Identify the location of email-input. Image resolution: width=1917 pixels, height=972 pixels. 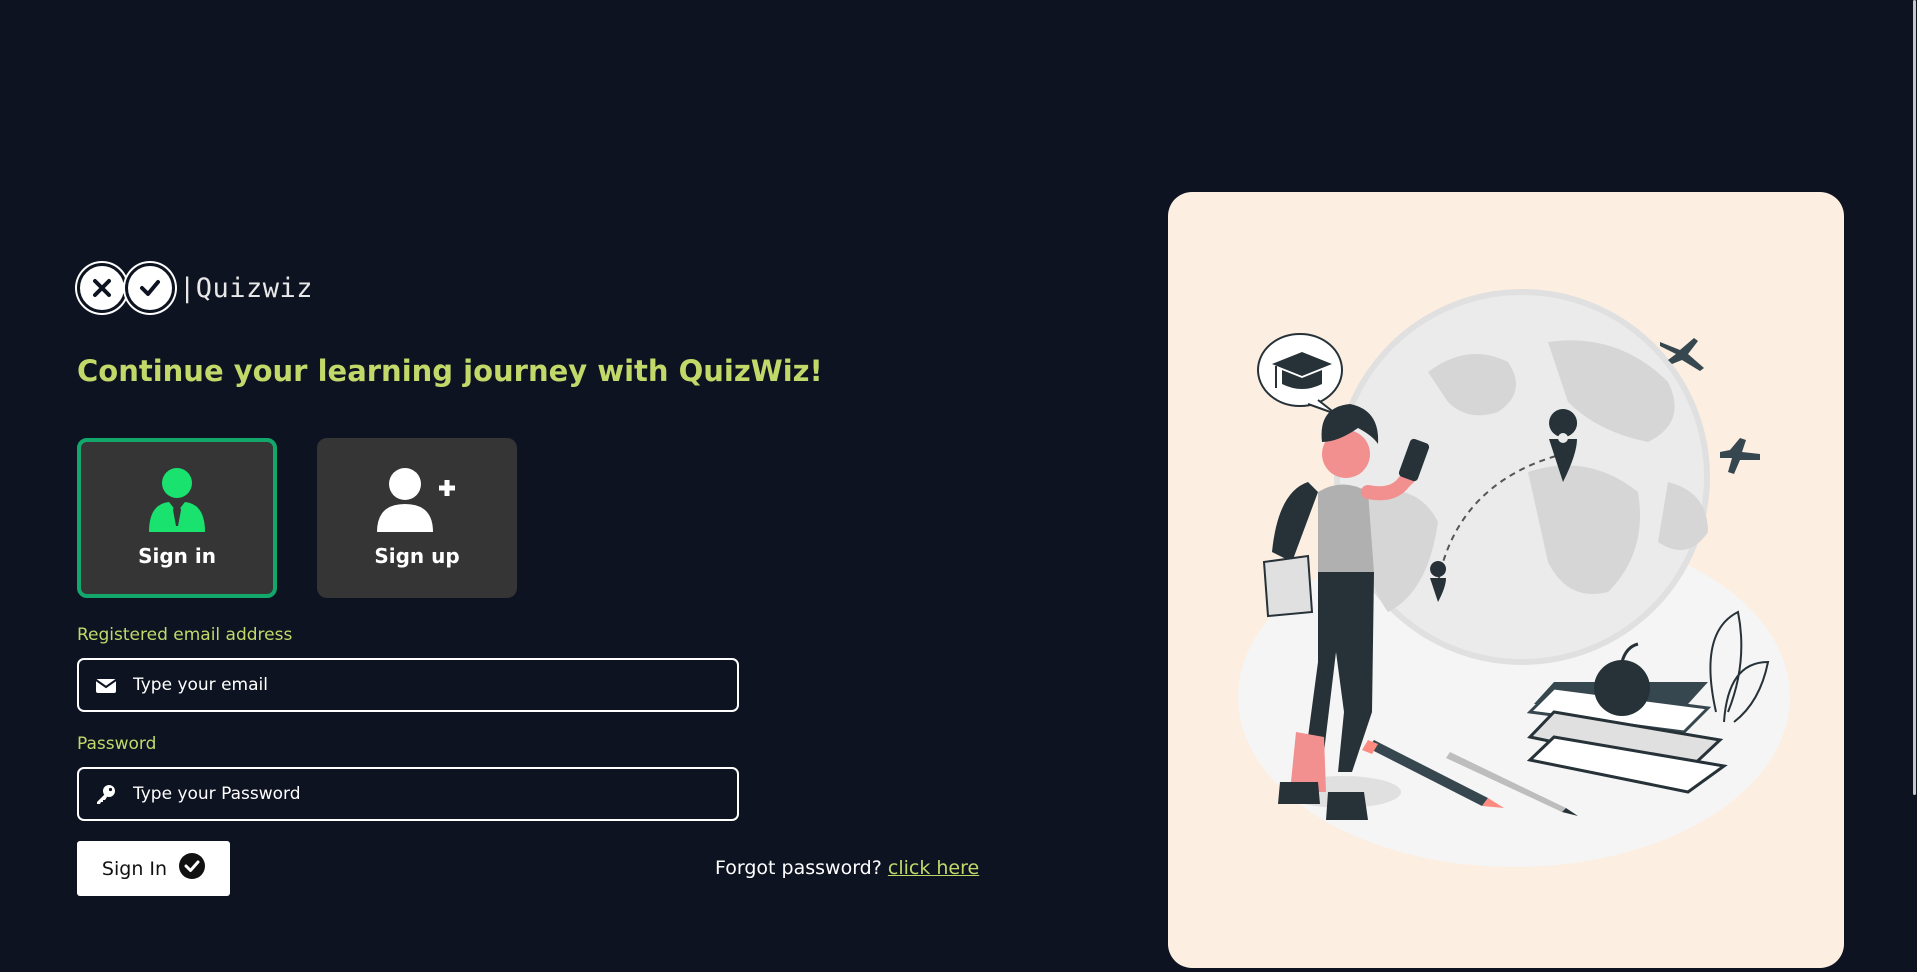
(434, 685).